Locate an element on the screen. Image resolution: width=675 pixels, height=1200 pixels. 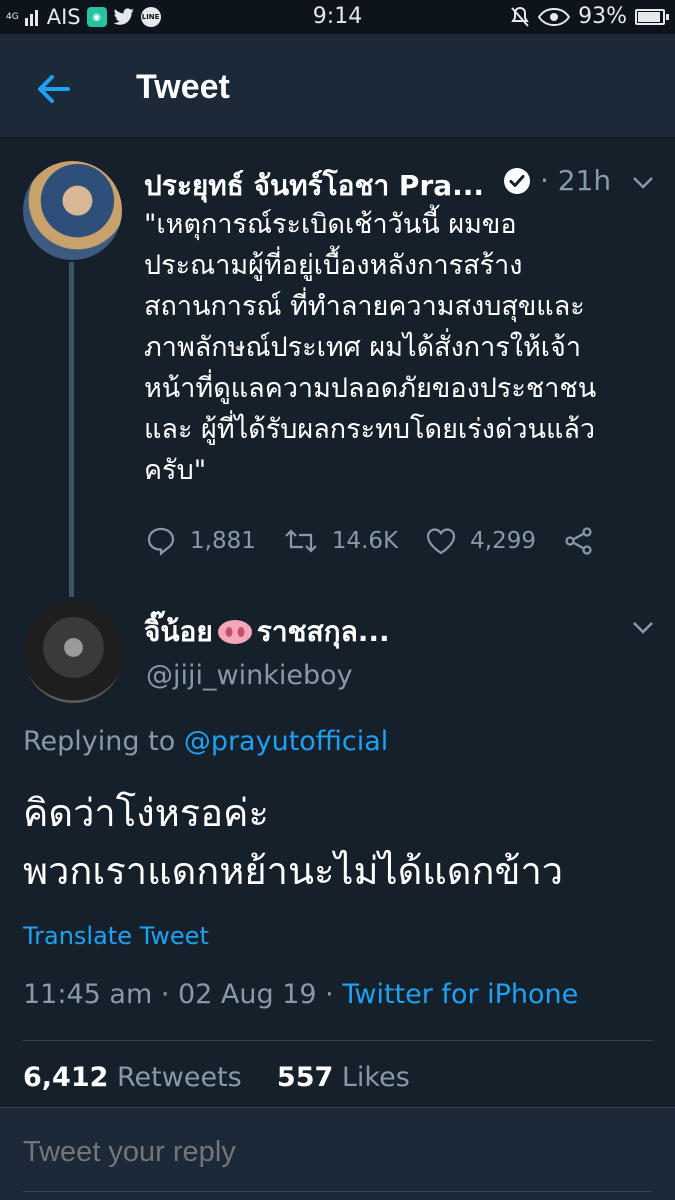
retweet-action: 14.6K is located at coordinates (341, 541).